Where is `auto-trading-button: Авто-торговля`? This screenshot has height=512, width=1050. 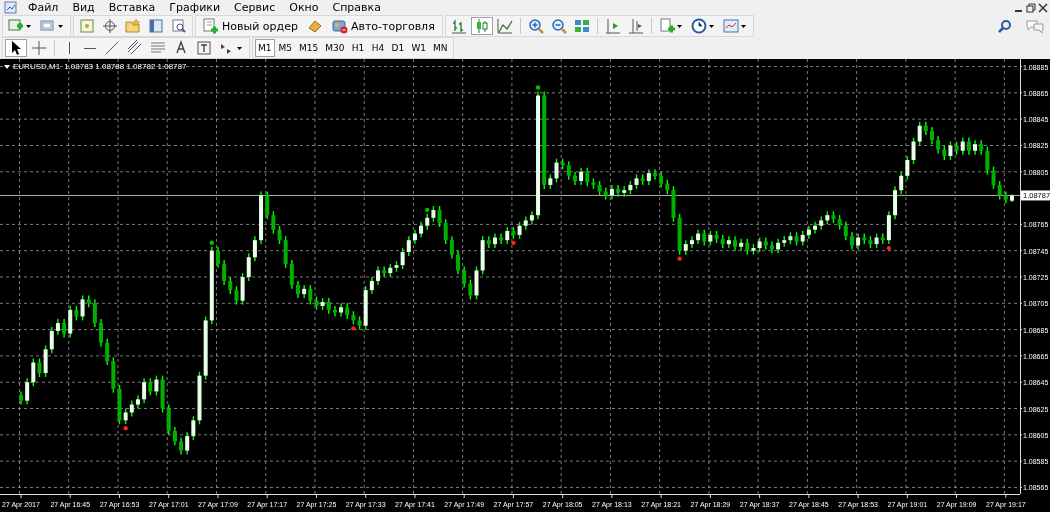
auto-trading-button: Авто-торговля is located at coordinates (383, 26).